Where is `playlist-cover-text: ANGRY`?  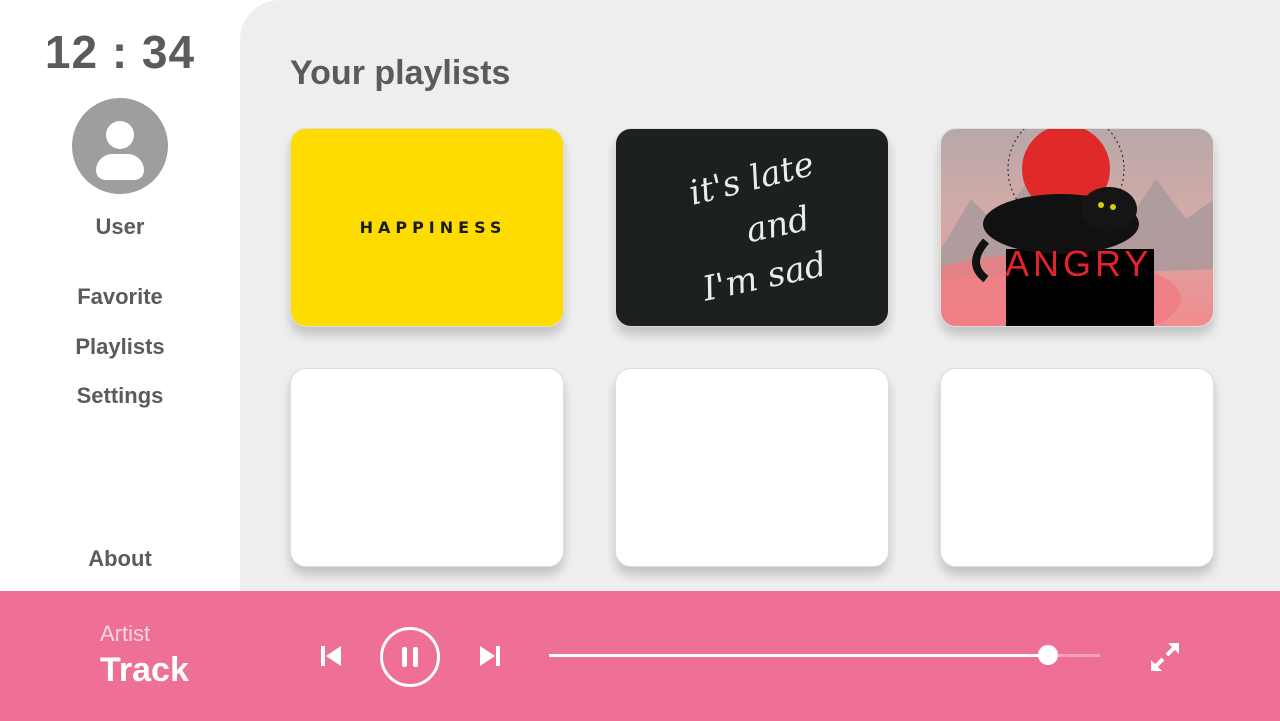 playlist-cover-text: ANGRY is located at coordinates (1079, 263).